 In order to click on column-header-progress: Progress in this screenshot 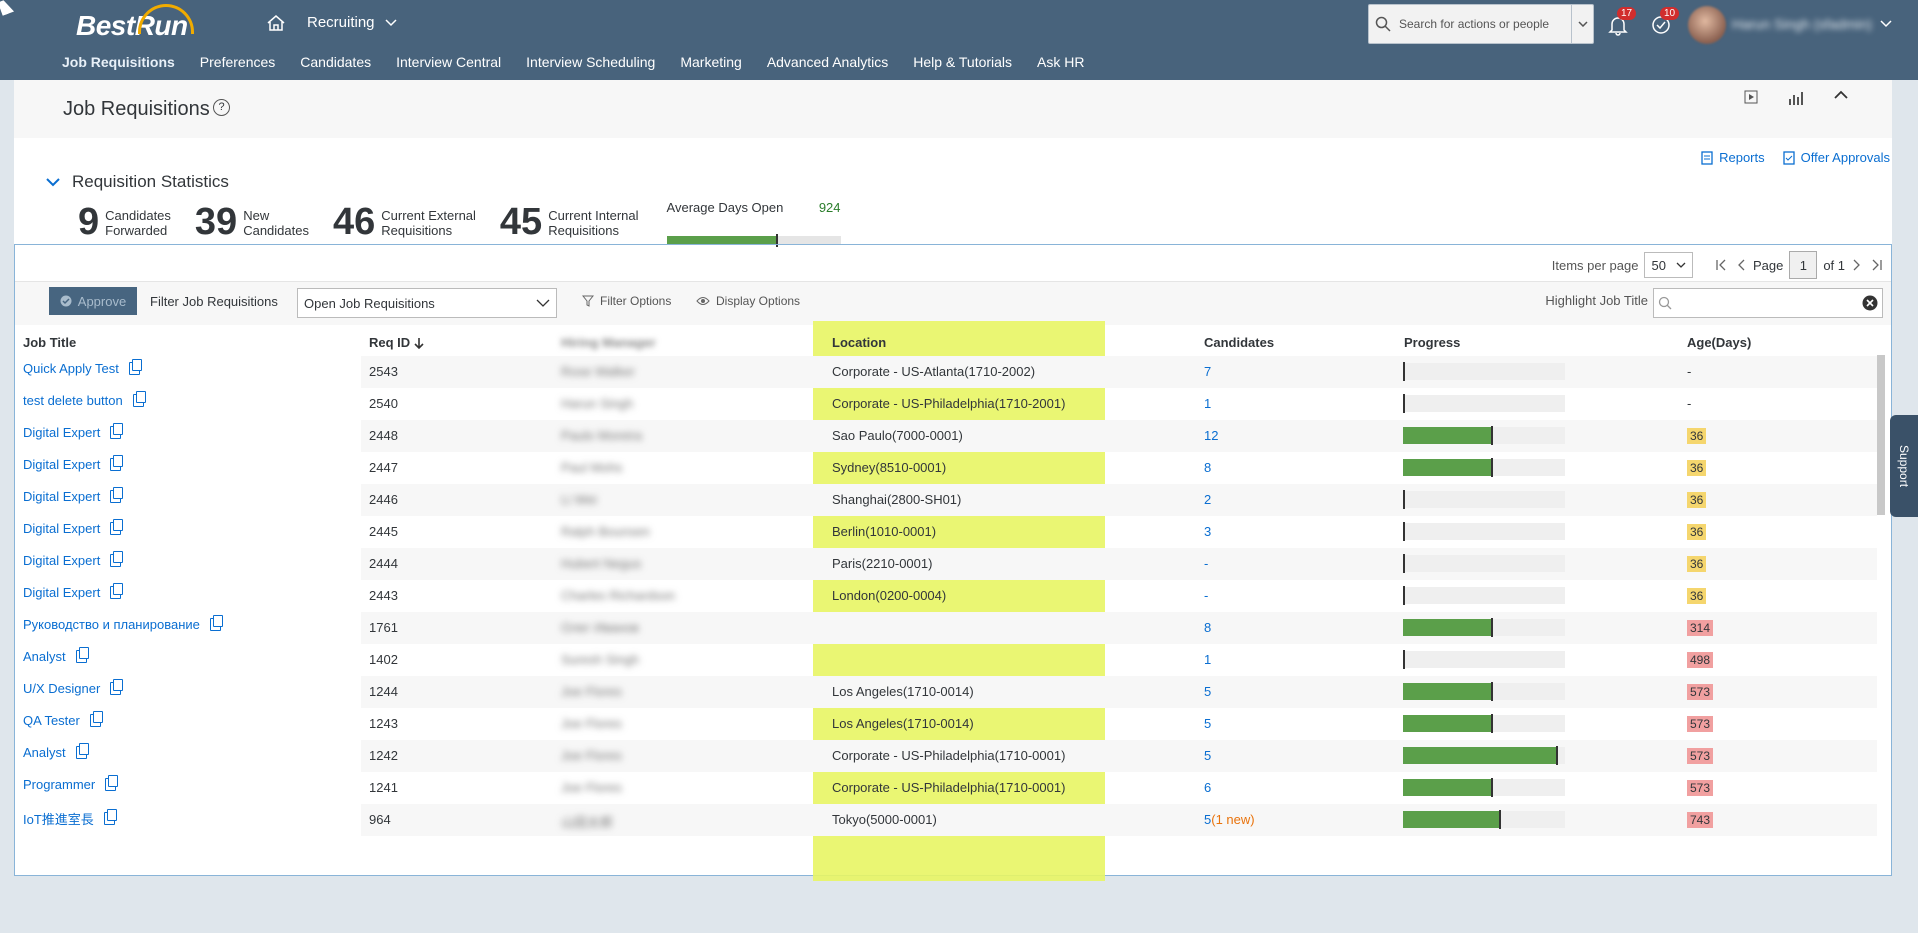, I will do `click(1432, 342)`.